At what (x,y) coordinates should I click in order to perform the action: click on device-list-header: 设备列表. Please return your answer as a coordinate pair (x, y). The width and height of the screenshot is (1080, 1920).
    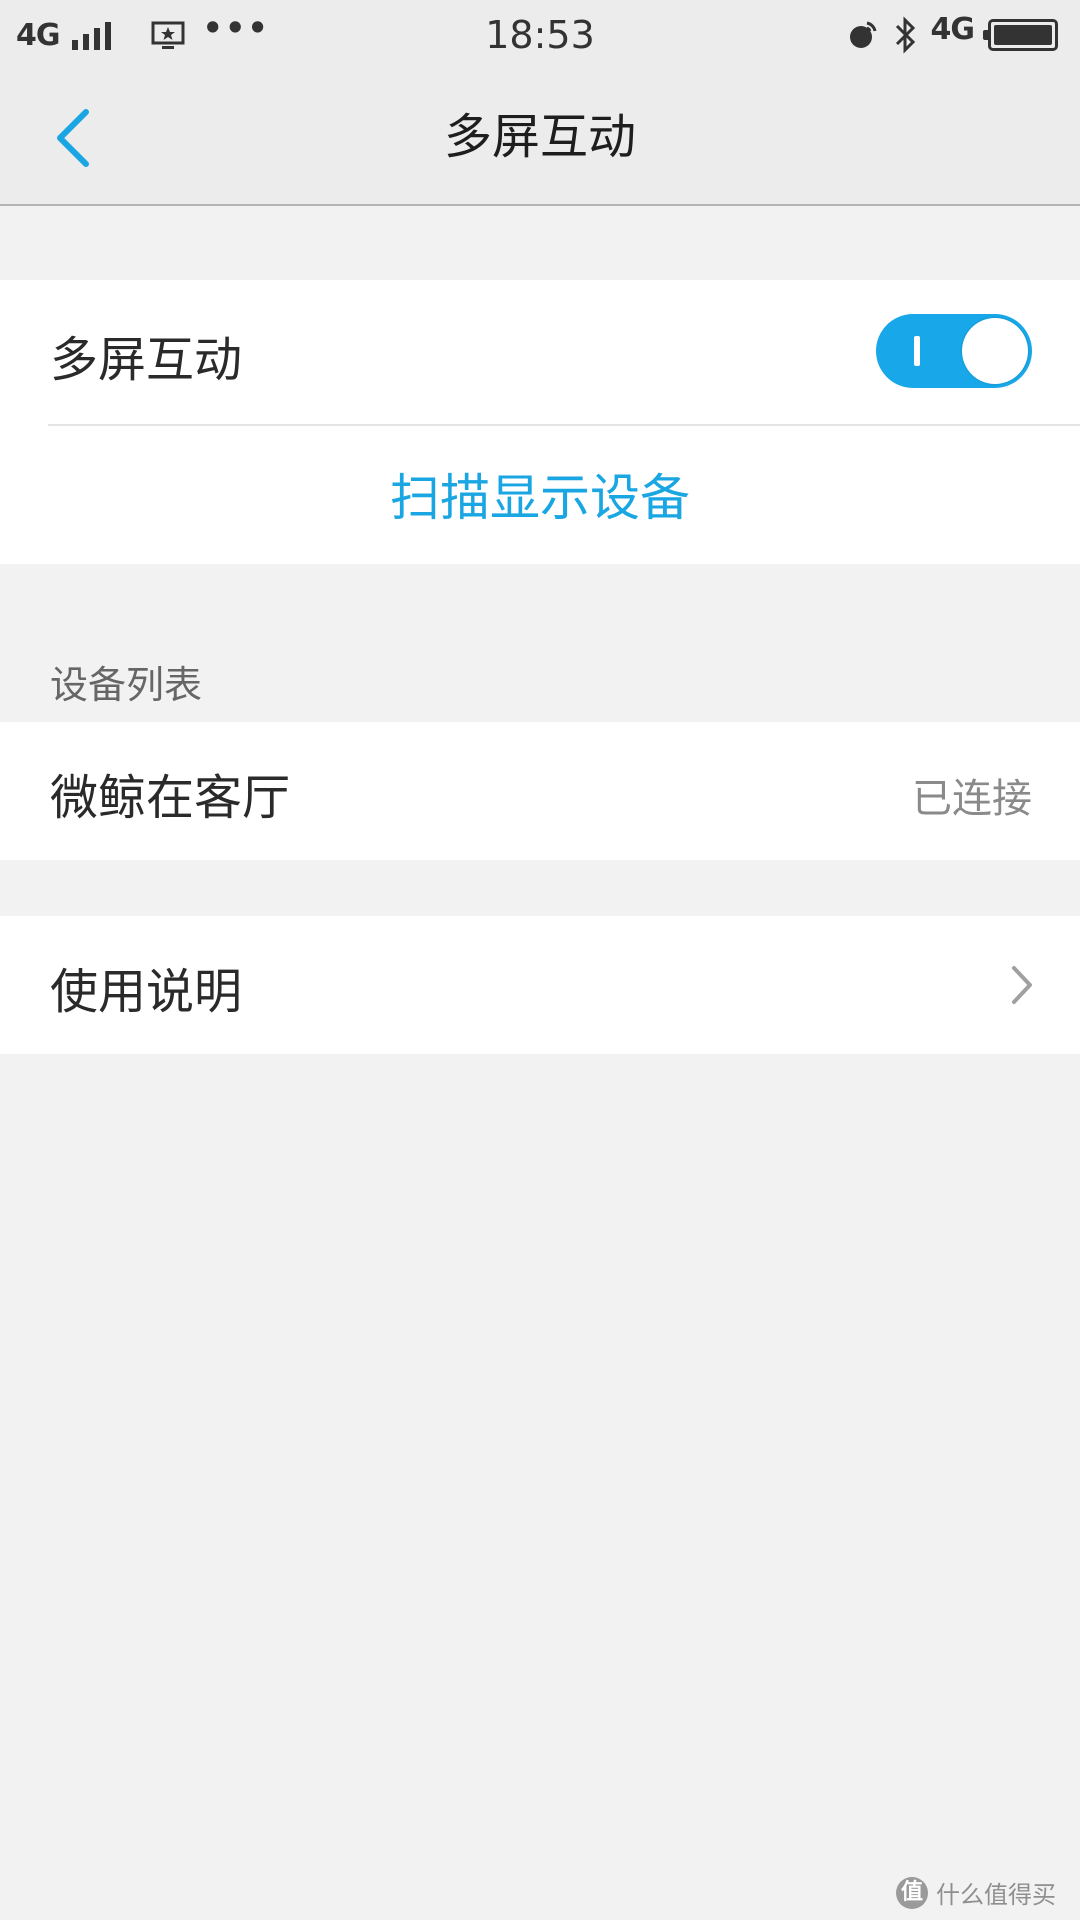
    Looking at the image, I should click on (126, 685).